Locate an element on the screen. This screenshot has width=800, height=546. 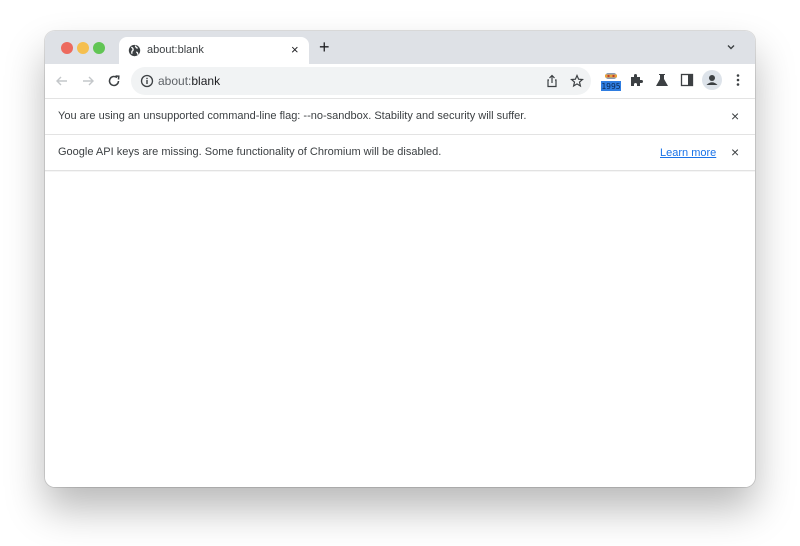
url-scheme: about: is located at coordinates (175, 81).